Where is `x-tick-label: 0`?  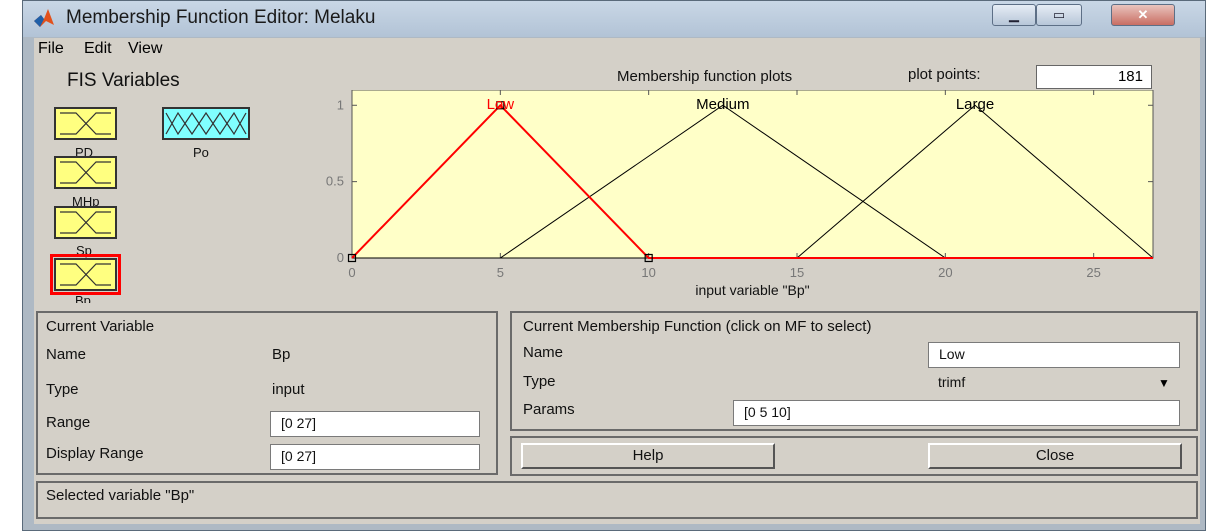 x-tick-label: 0 is located at coordinates (351, 272).